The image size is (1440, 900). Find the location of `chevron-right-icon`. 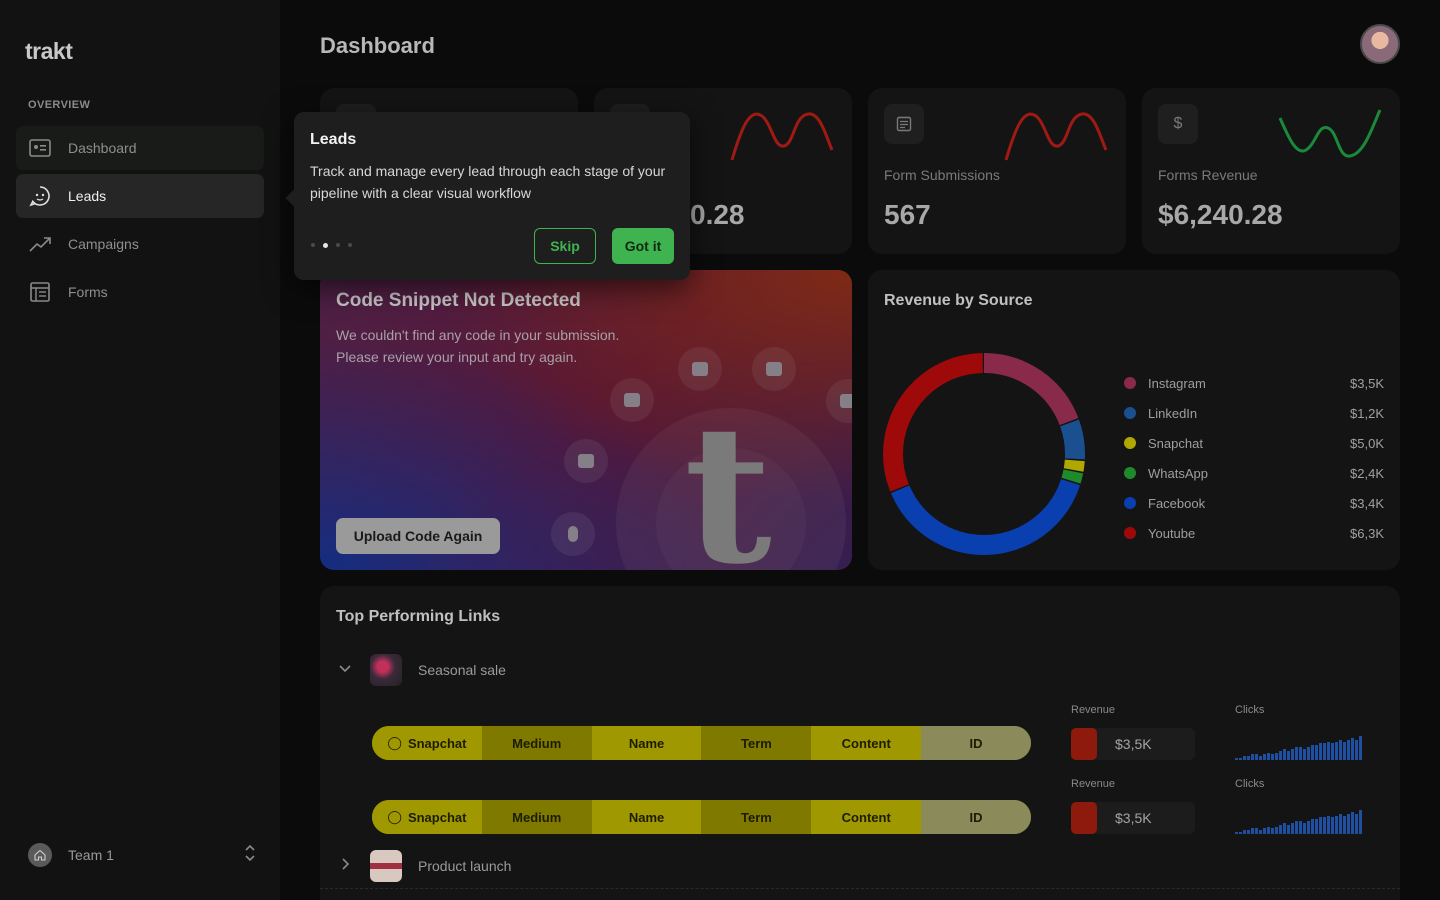

chevron-right-icon is located at coordinates (345, 866).